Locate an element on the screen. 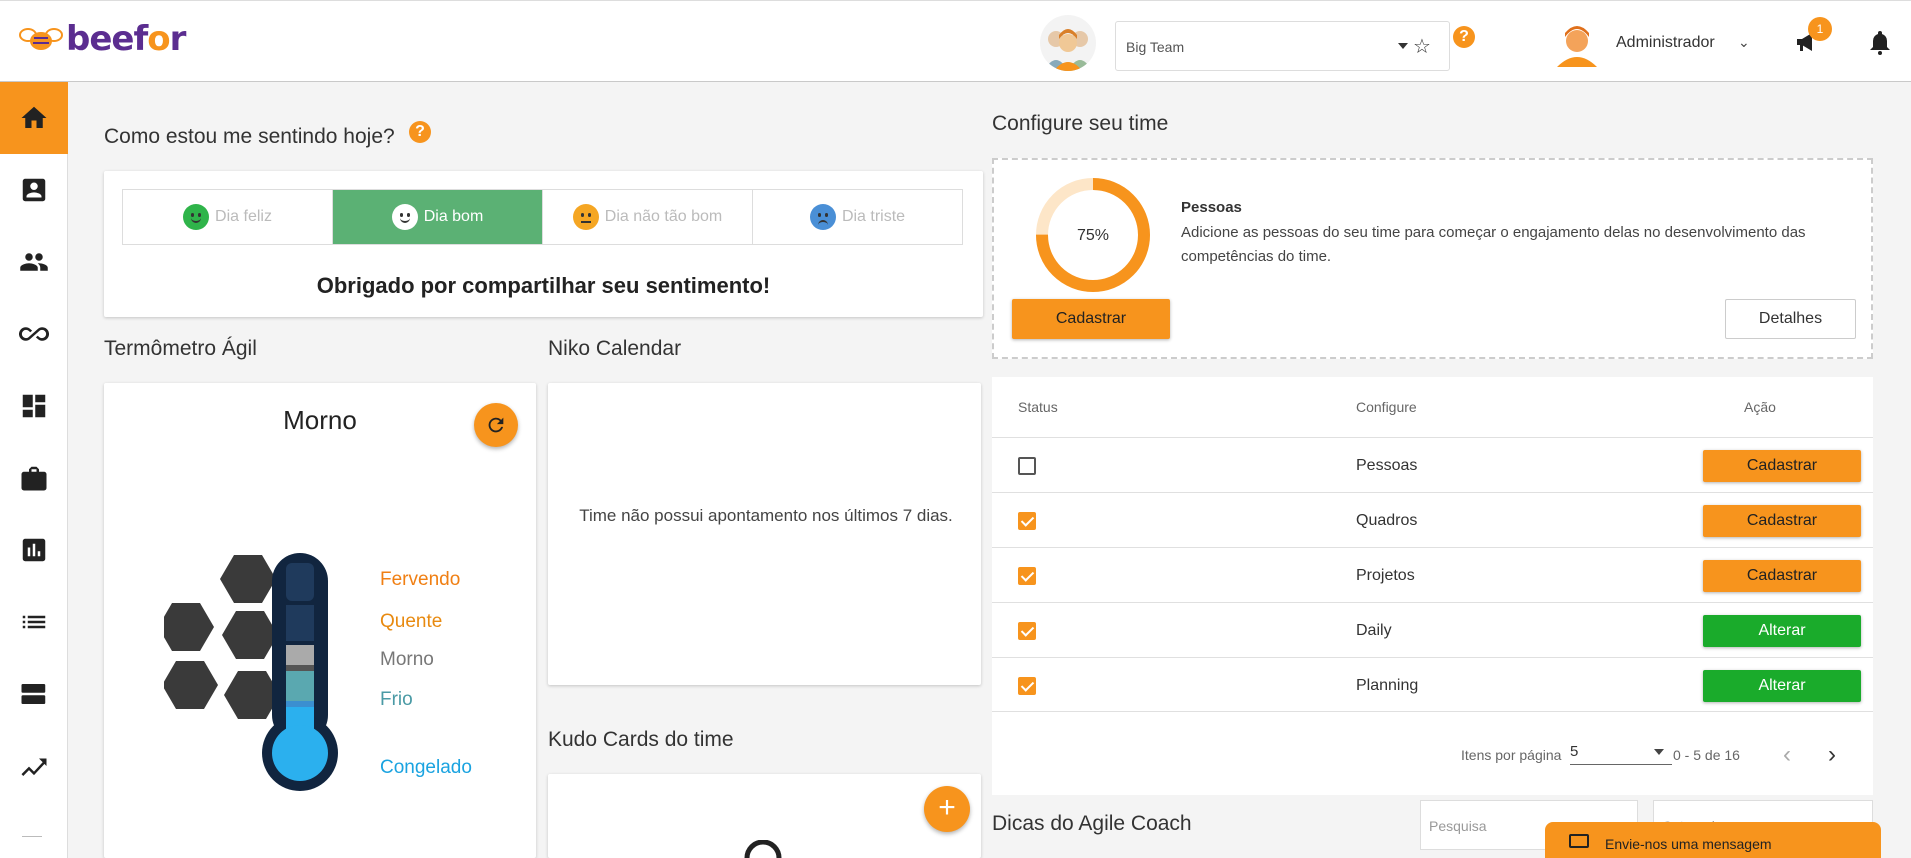 The height and width of the screenshot is (858, 1911). level-morno: Morno is located at coordinates (407, 659).